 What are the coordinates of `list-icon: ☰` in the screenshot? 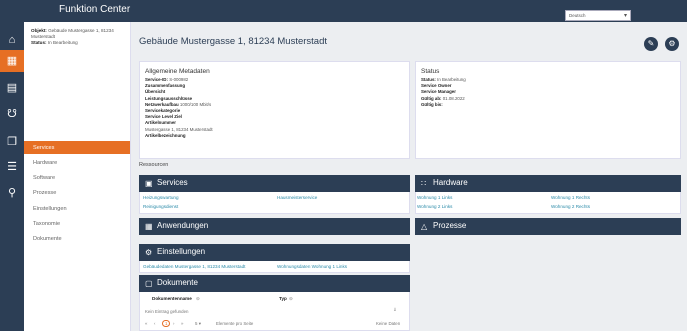 It's located at (12, 167).